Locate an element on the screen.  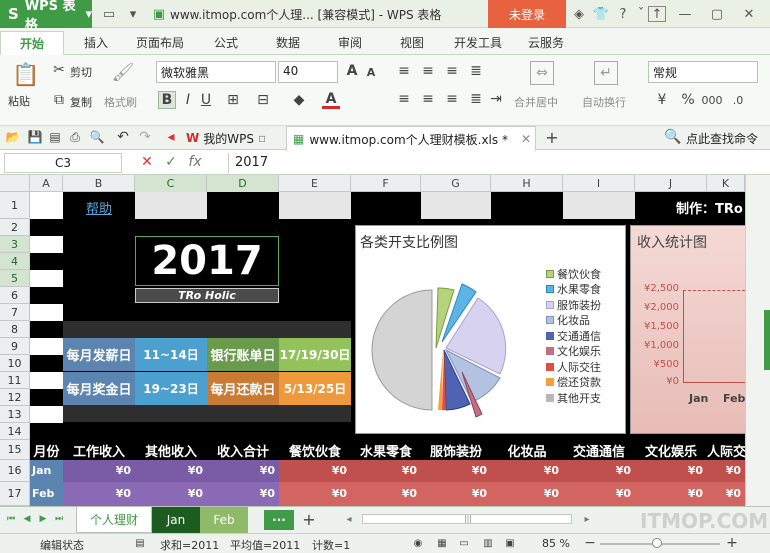
close-tab-icon: ✕ is located at coordinates (528, 139).